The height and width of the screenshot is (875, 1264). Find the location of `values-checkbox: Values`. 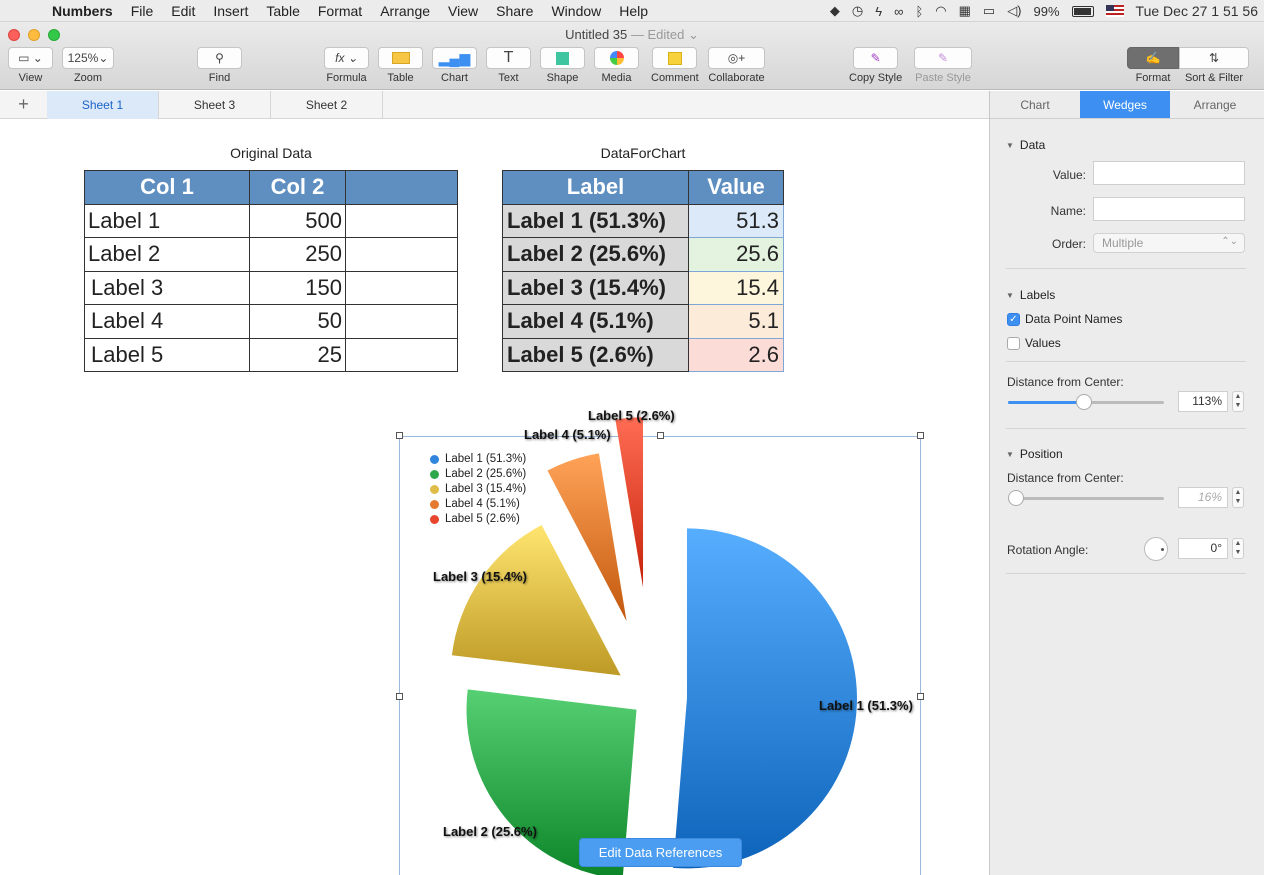

values-checkbox: Values is located at coordinates (1034, 343).